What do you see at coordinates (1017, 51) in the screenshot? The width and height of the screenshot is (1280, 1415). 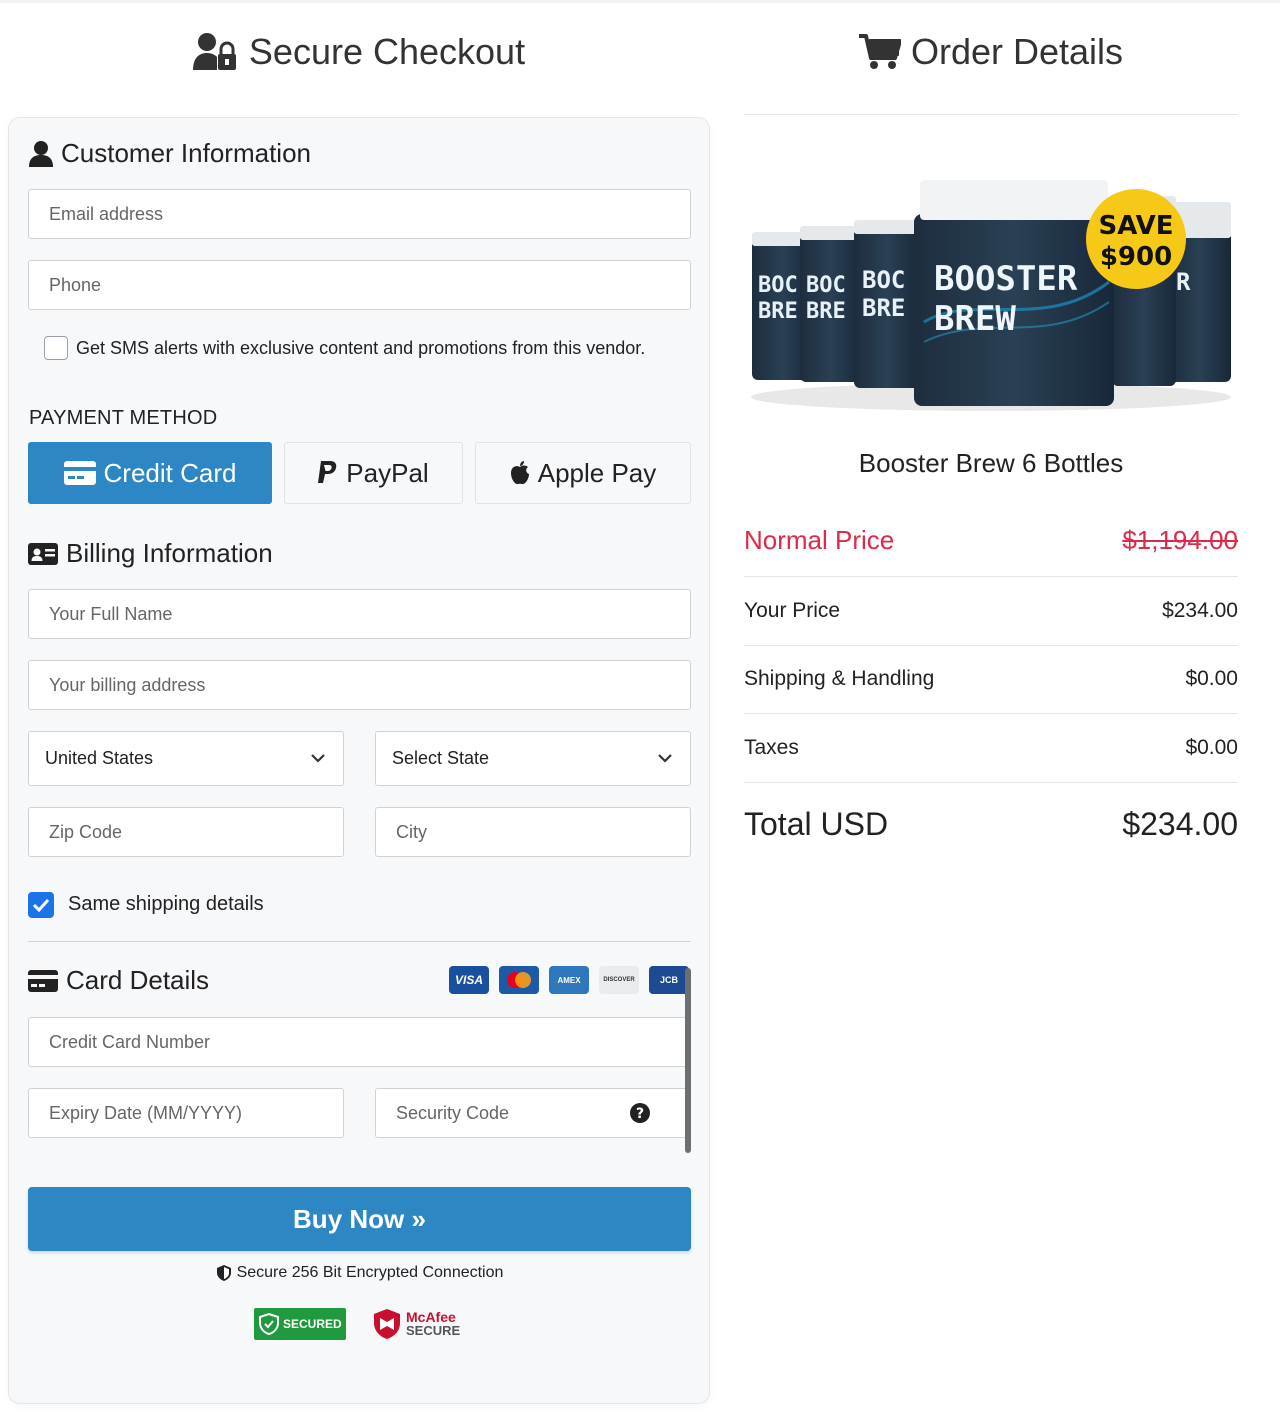 I see `order-details-title: Order Details` at bounding box center [1017, 51].